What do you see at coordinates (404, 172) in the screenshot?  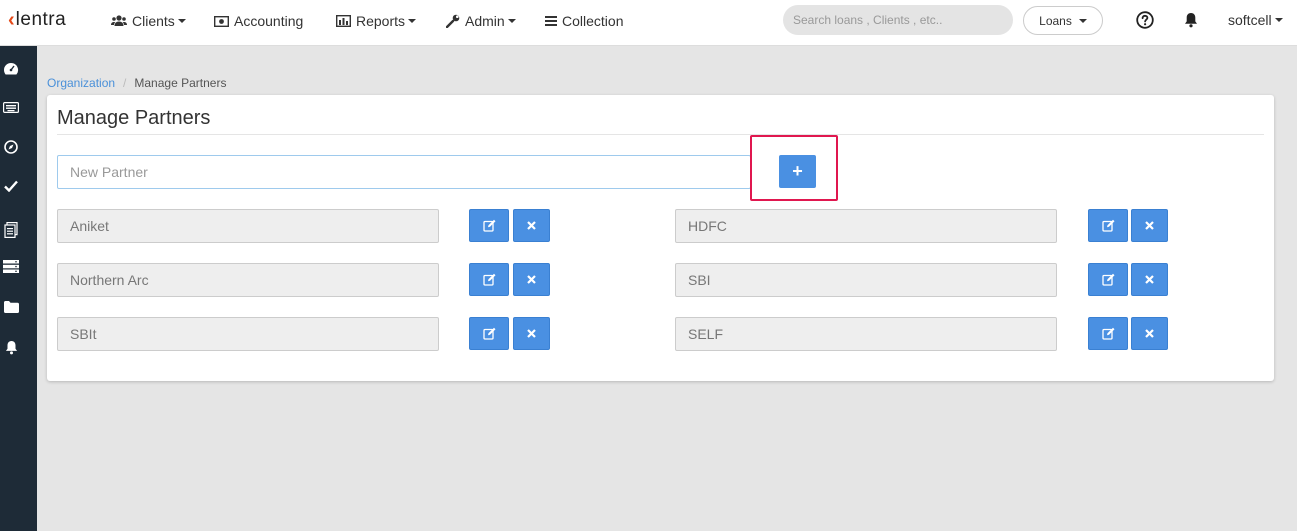 I see `new-partner-input` at bounding box center [404, 172].